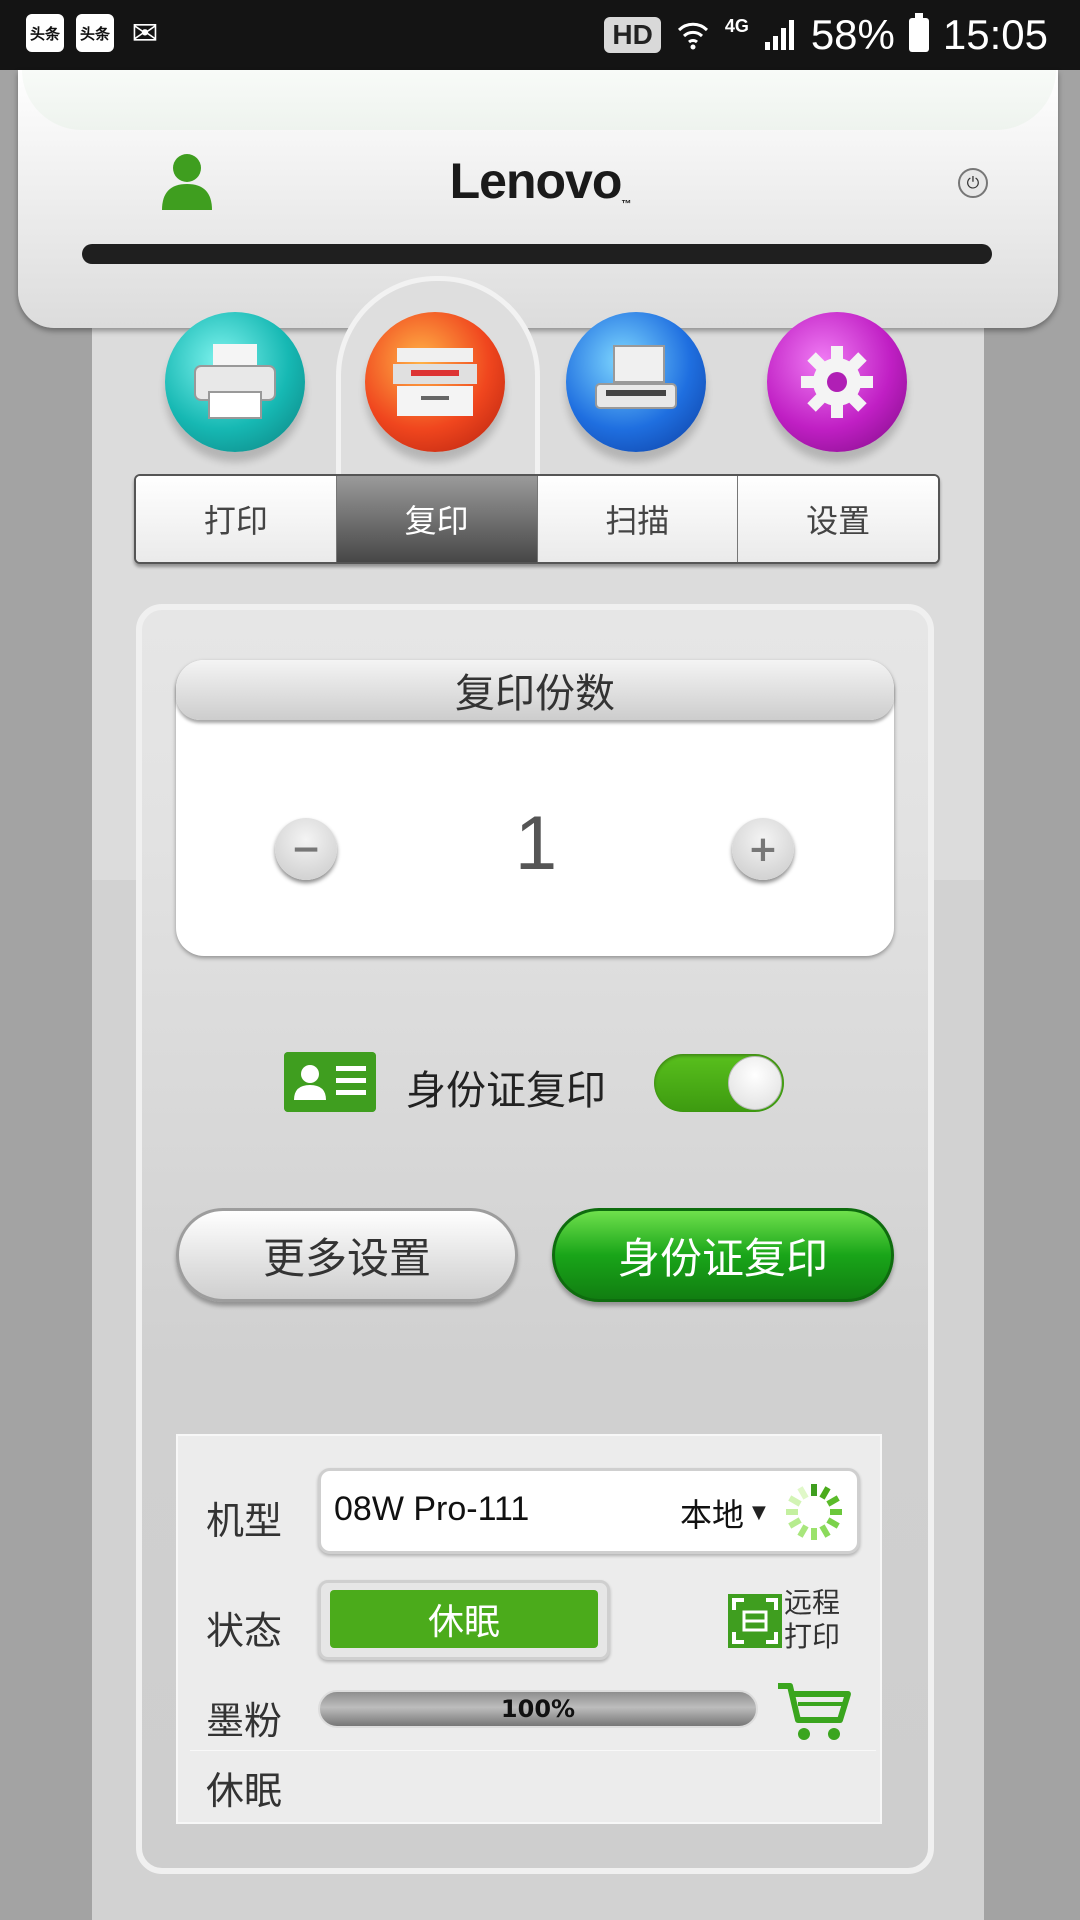 The image size is (1080, 1920). I want to click on print-mode-icon, so click(235, 382).